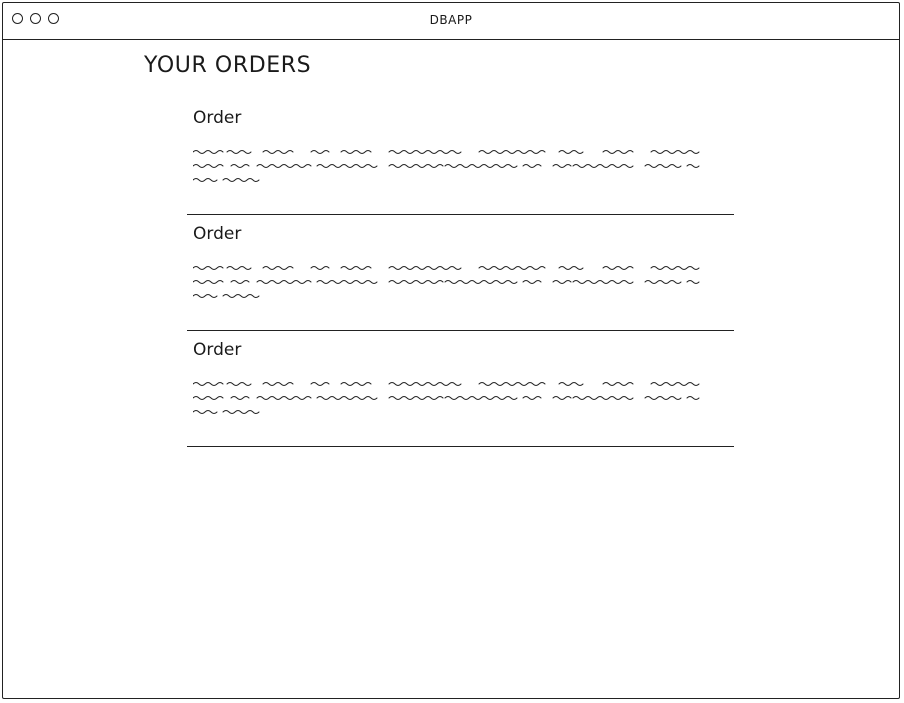  What do you see at coordinates (228, 65) in the screenshot?
I see `page-title: YOUR ORDERS` at bounding box center [228, 65].